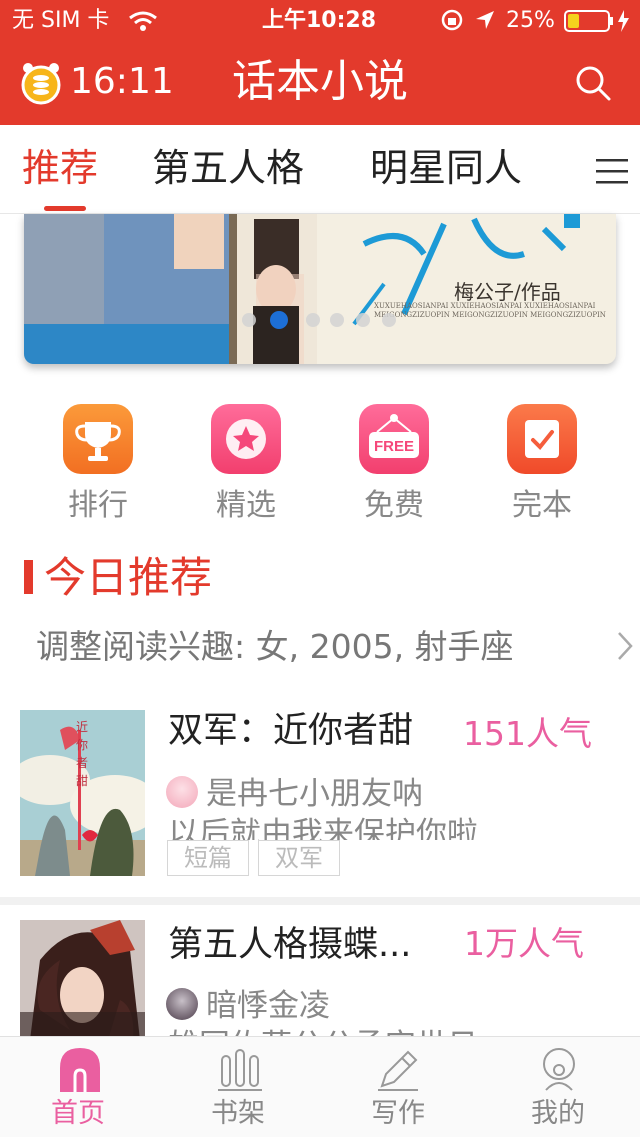  What do you see at coordinates (208, 858) in the screenshot?
I see `book-tag: 短篇` at bounding box center [208, 858].